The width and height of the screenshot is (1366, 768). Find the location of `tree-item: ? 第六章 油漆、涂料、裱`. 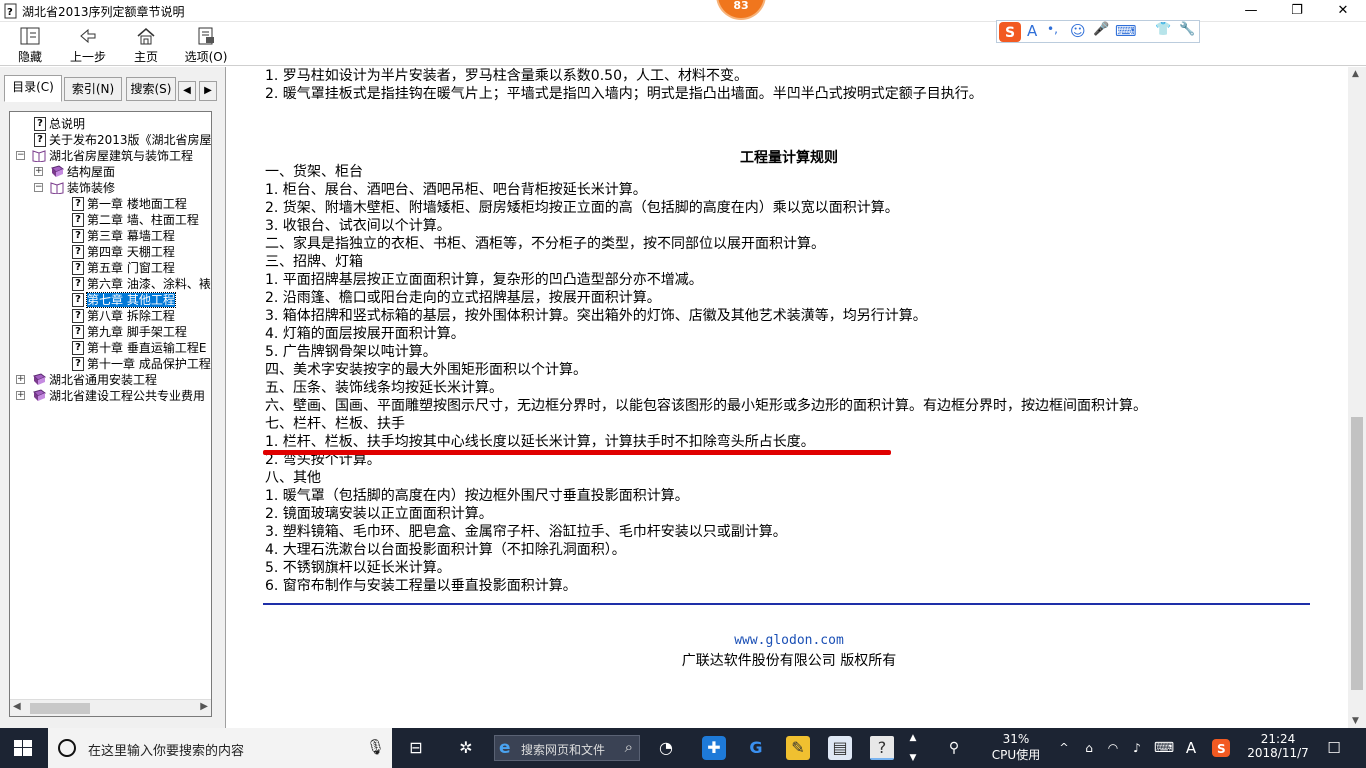

tree-item: ? 第六章 油漆、涂料、裱 is located at coordinates (141, 284).